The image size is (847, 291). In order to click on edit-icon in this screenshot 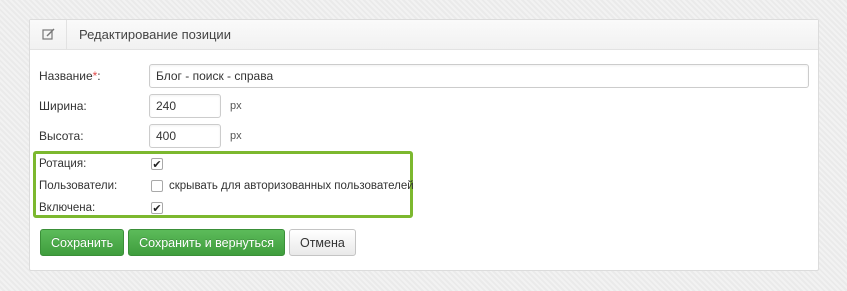, I will do `click(48, 34)`.